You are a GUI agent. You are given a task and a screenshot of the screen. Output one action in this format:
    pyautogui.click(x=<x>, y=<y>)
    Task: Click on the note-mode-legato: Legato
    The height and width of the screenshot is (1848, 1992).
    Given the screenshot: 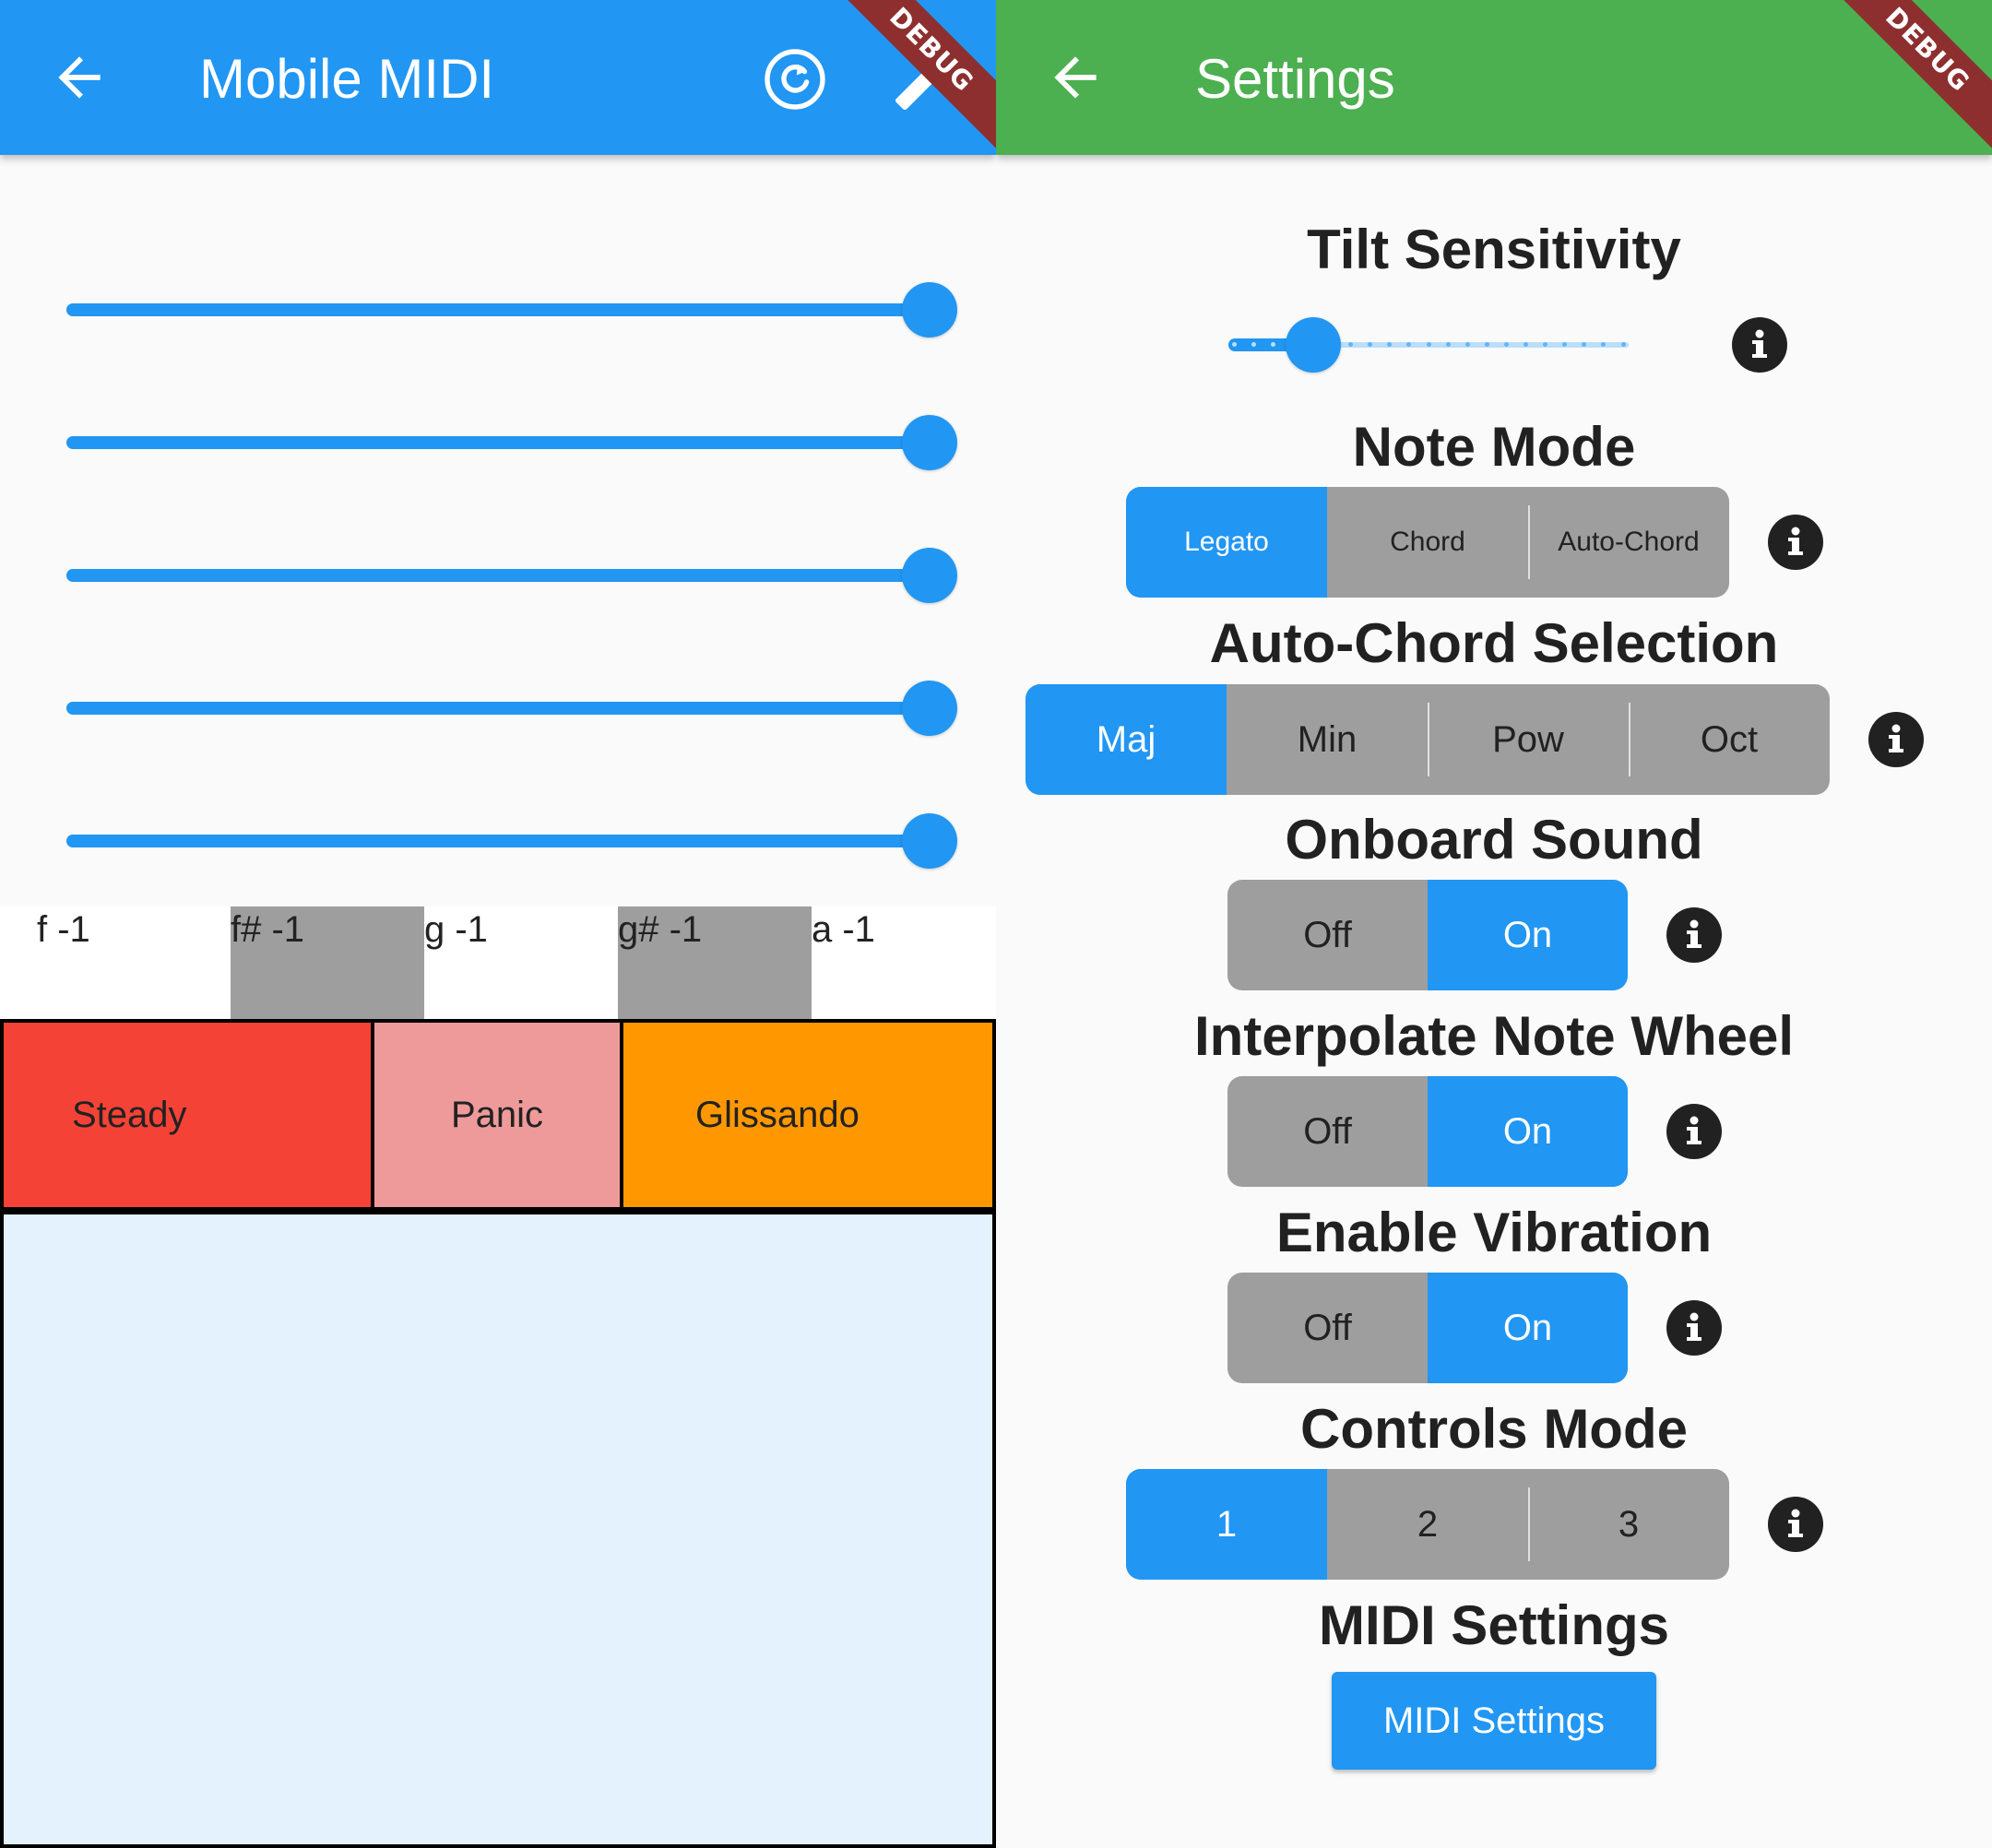 What is the action you would take?
    pyautogui.click(x=1226, y=543)
    